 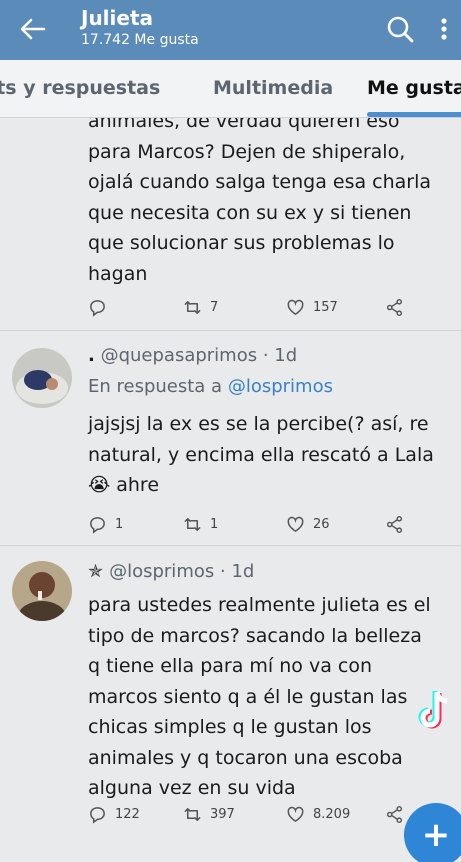 I want to click on reply-button, so click(x=101, y=307).